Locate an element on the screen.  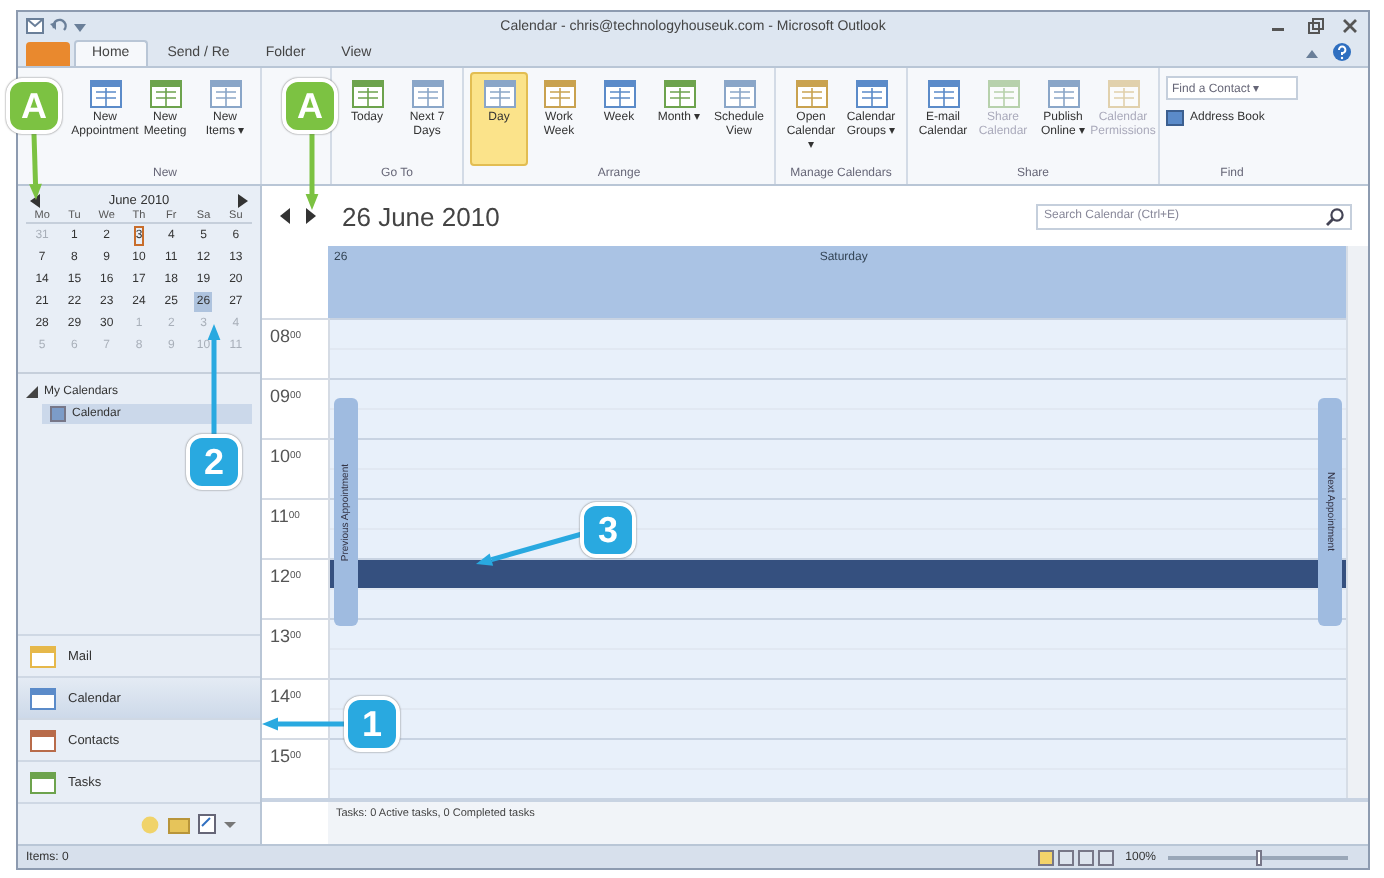
selected-time-slot is located at coordinates (838, 573).